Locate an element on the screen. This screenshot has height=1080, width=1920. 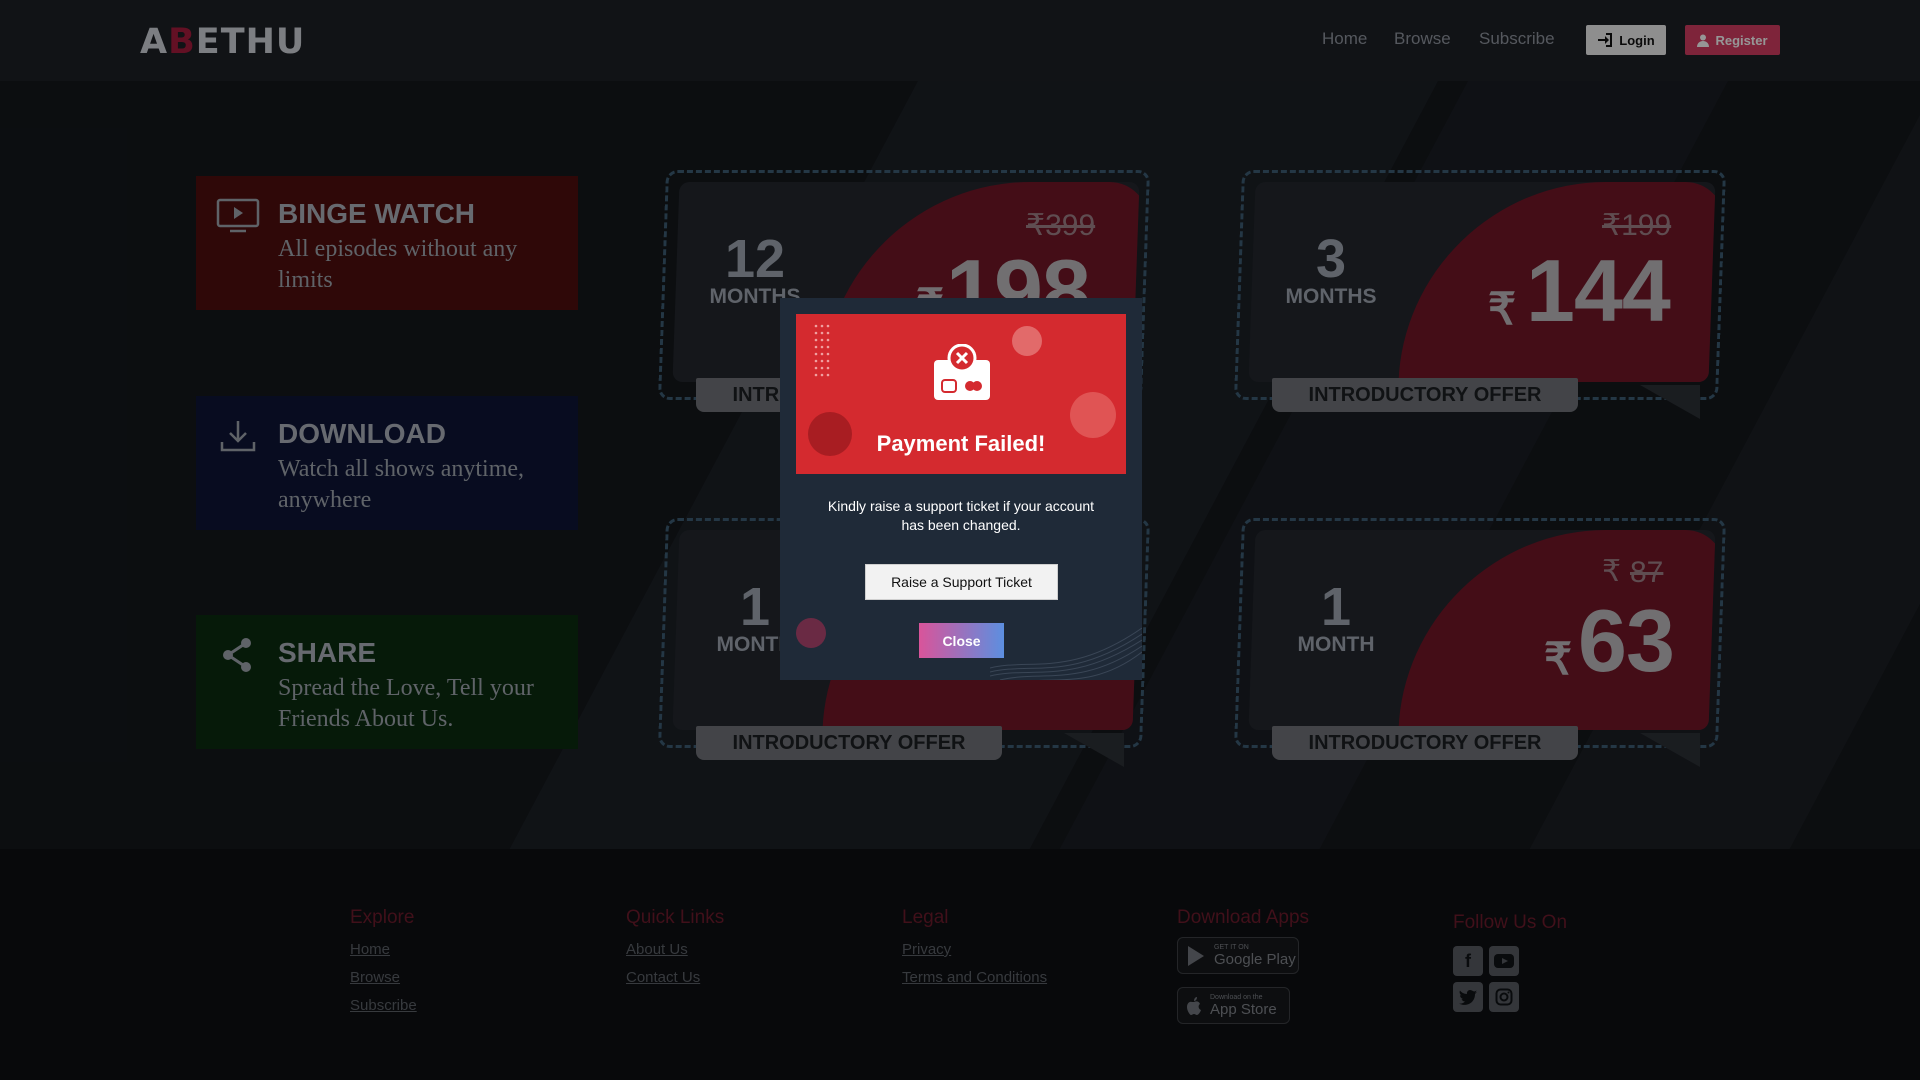
wave-decoration is located at coordinates (1066, 653).